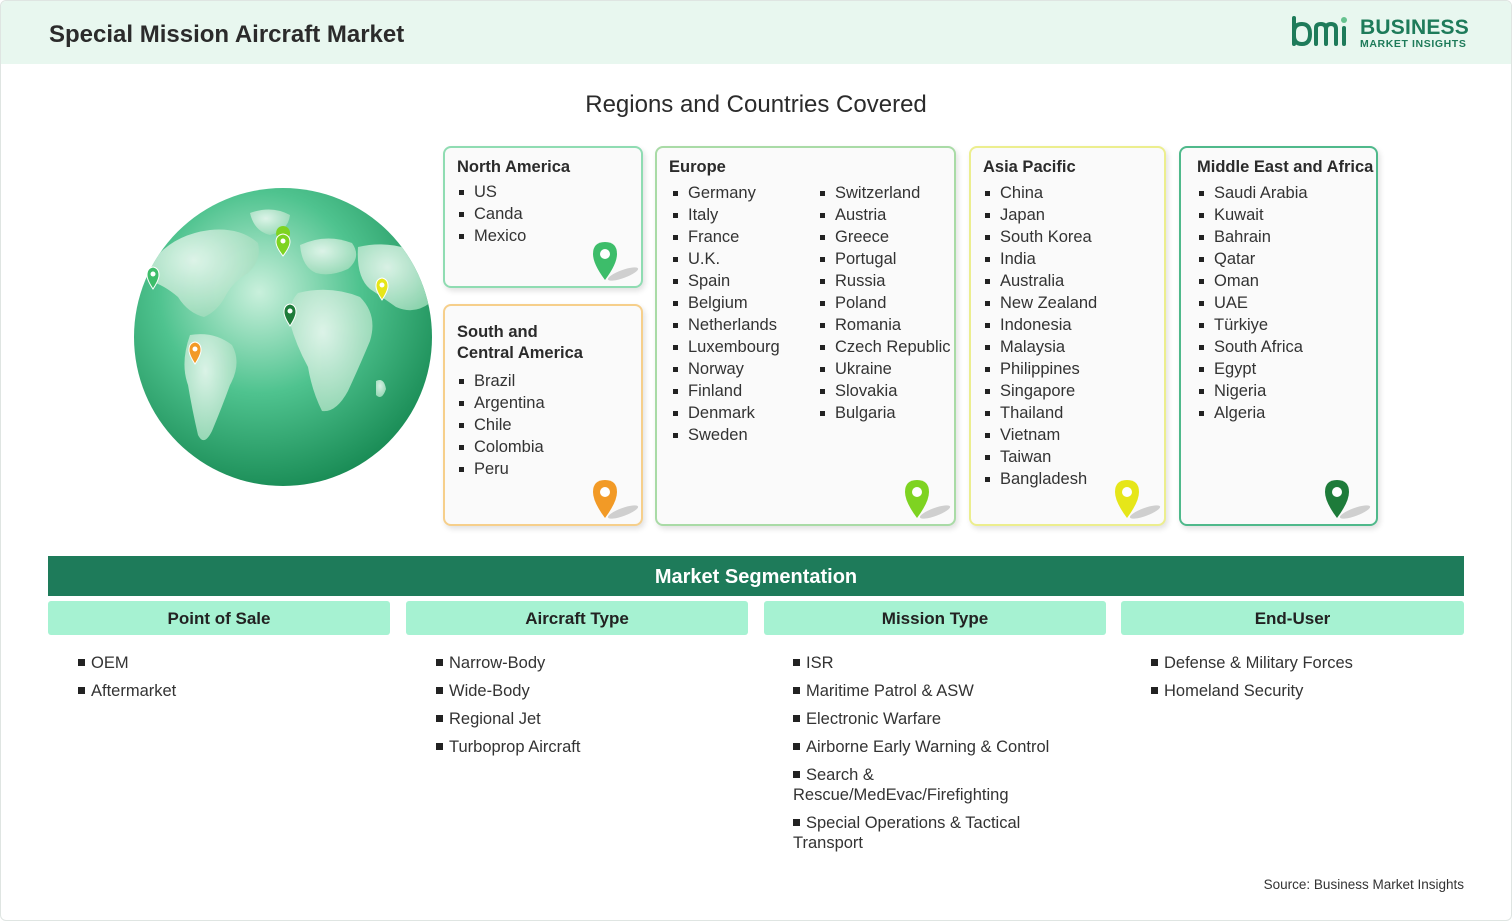 The height and width of the screenshot is (921, 1512). What do you see at coordinates (907, 833) in the screenshot?
I see `list-item: Special Operations & Tactical Transport` at bounding box center [907, 833].